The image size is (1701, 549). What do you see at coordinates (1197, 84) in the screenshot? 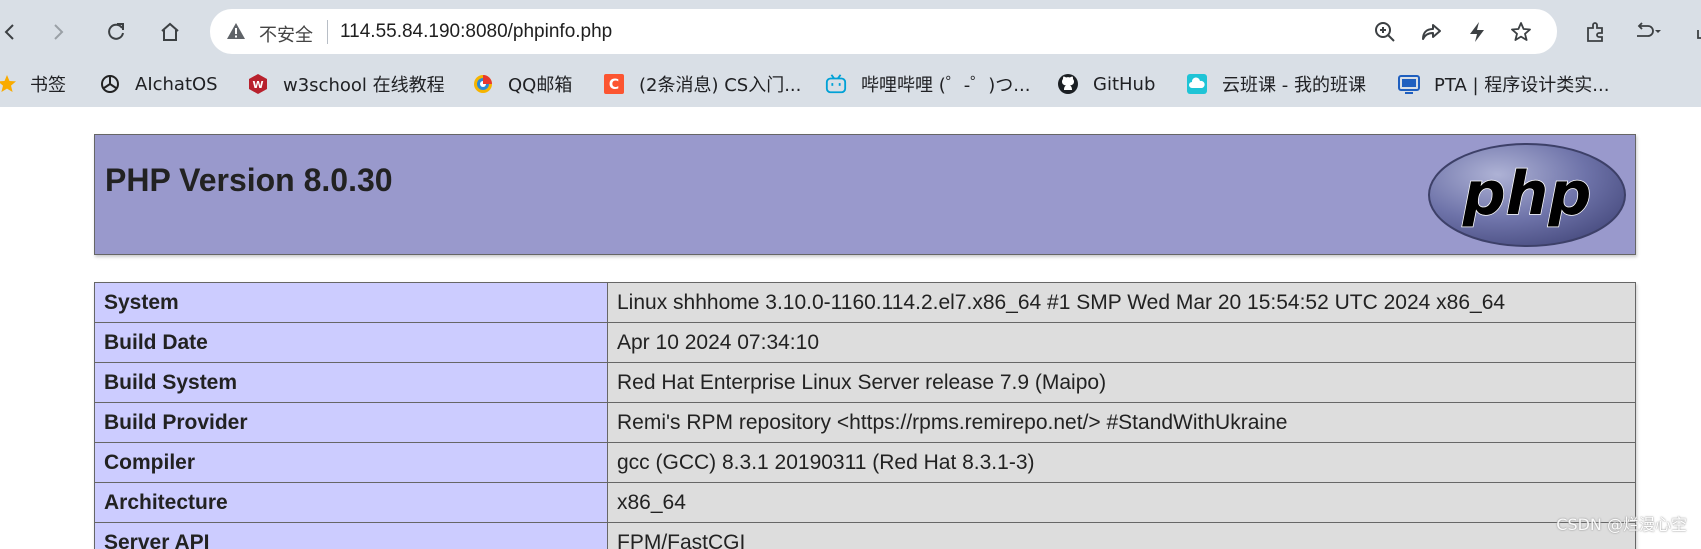
I see `cloud-class-icon` at bounding box center [1197, 84].